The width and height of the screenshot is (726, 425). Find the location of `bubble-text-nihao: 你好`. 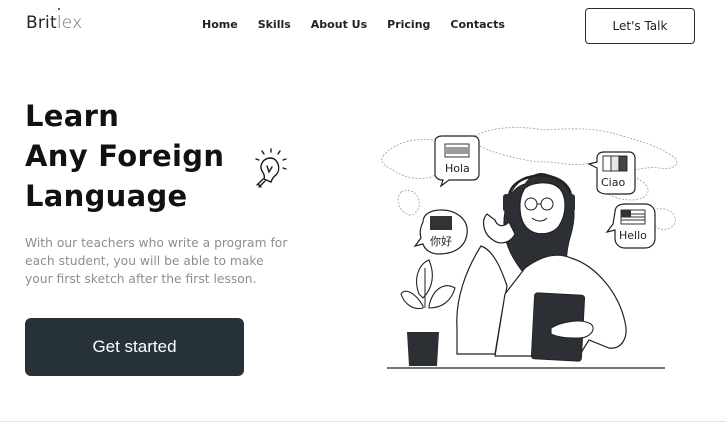

bubble-text-nihao: 你好 is located at coordinates (441, 241).